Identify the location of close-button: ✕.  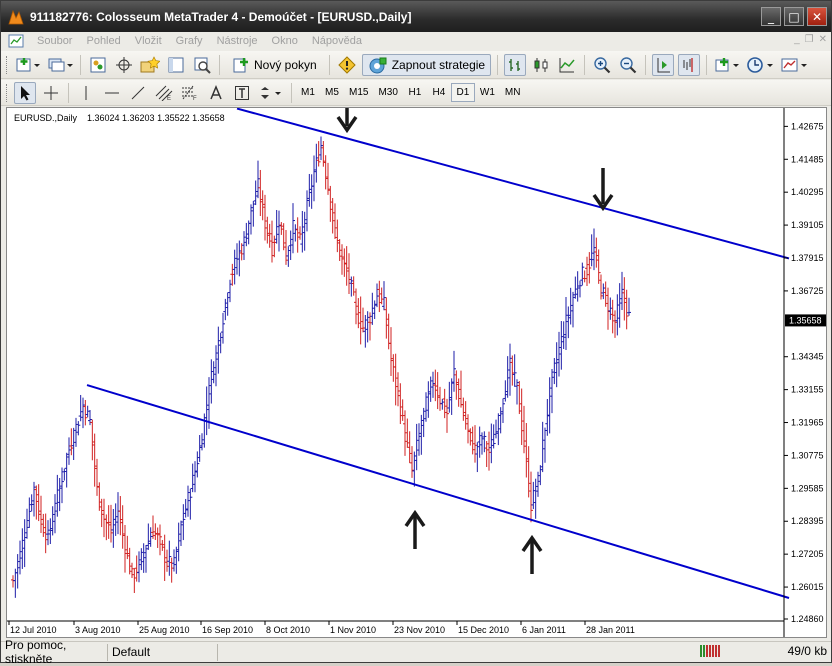
(817, 16).